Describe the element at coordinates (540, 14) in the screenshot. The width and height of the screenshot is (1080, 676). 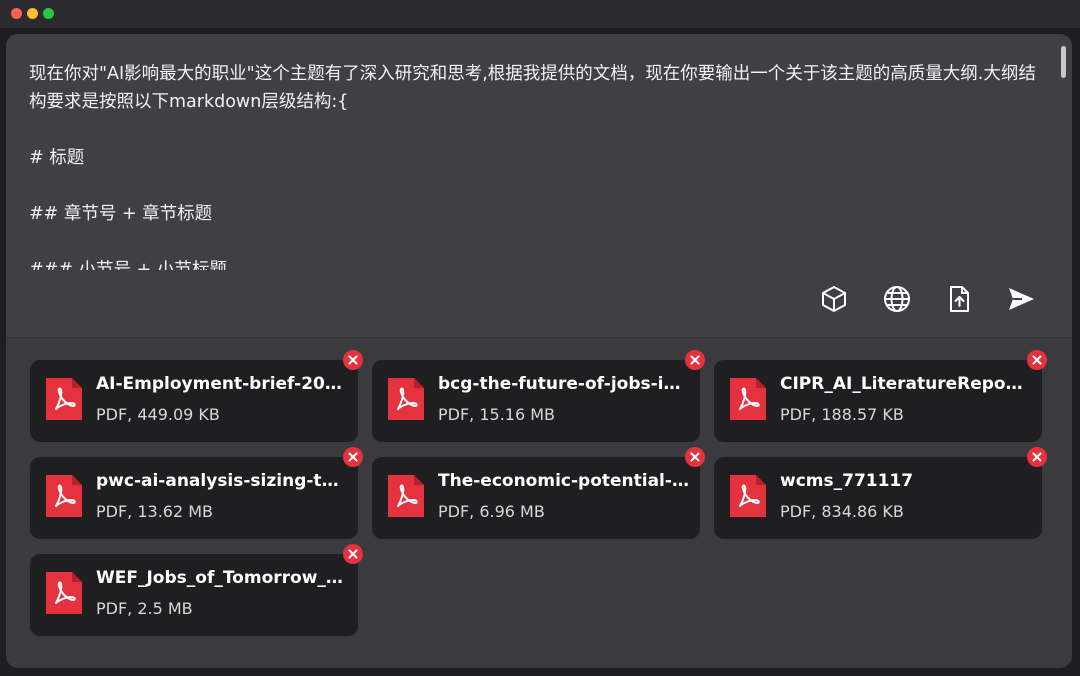
I see `window-titlebar` at that location.